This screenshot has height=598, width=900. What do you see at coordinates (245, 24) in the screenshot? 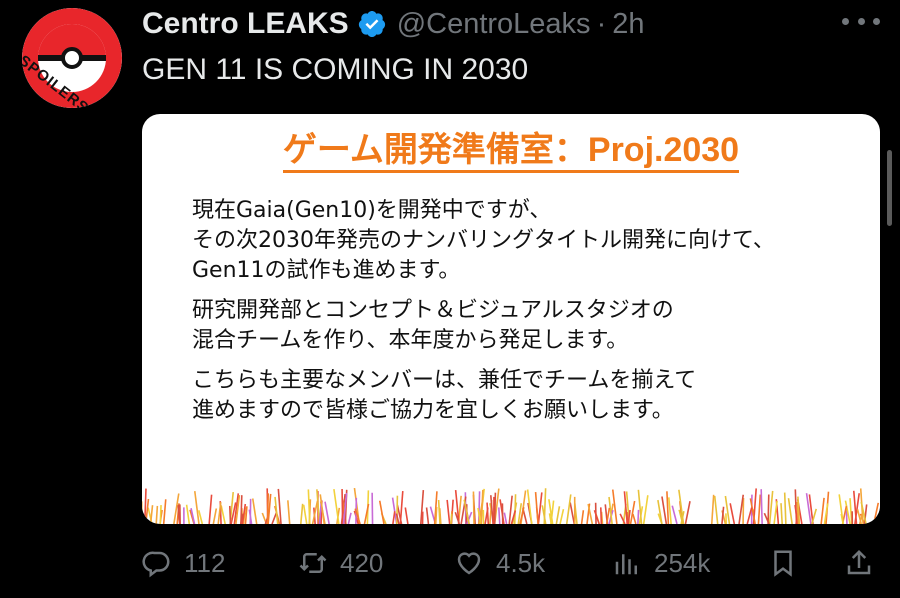
I see `display-name: Centro LEAKS` at bounding box center [245, 24].